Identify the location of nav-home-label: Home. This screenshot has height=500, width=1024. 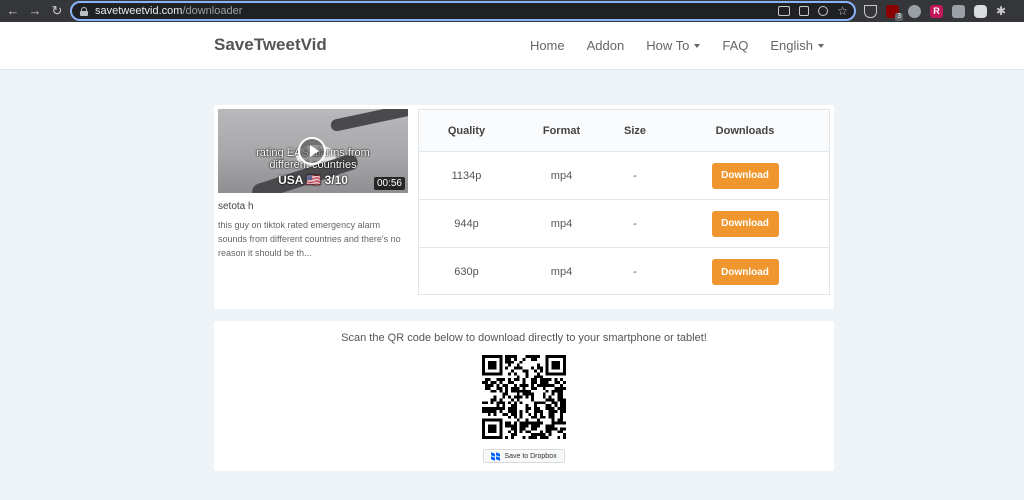
(547, 45).